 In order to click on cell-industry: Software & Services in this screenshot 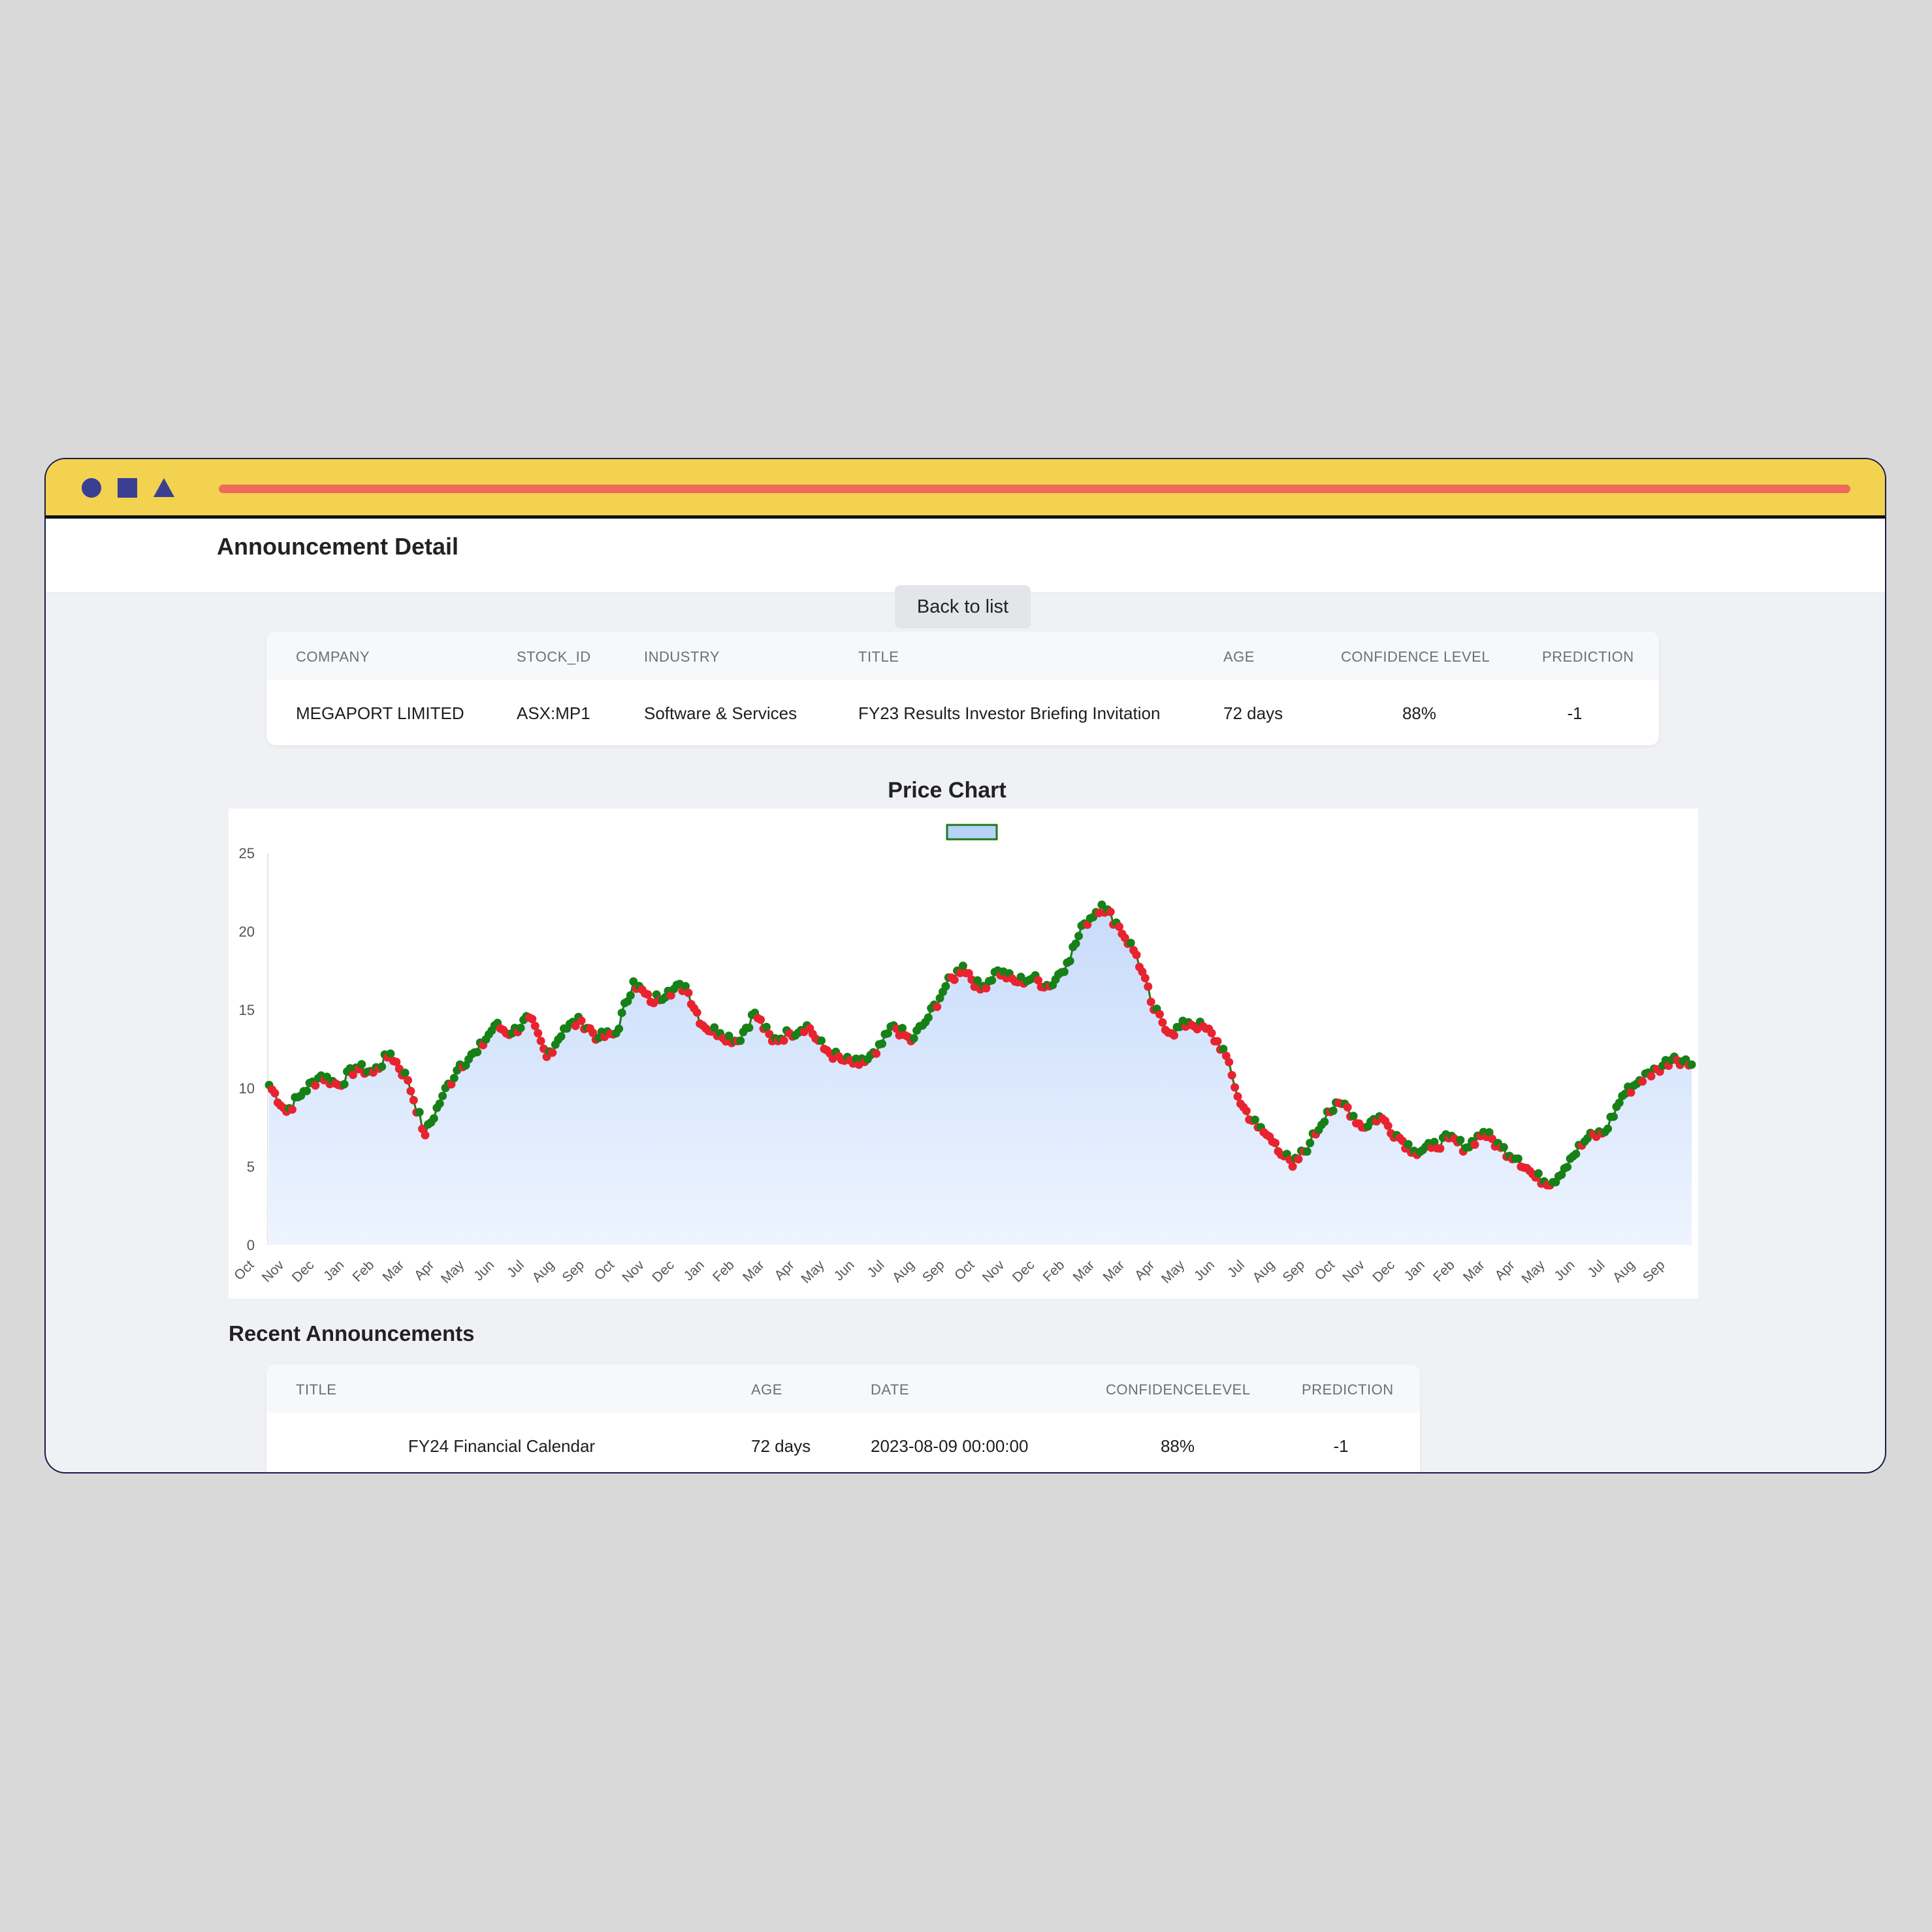, I will do `click(720, 713)`.